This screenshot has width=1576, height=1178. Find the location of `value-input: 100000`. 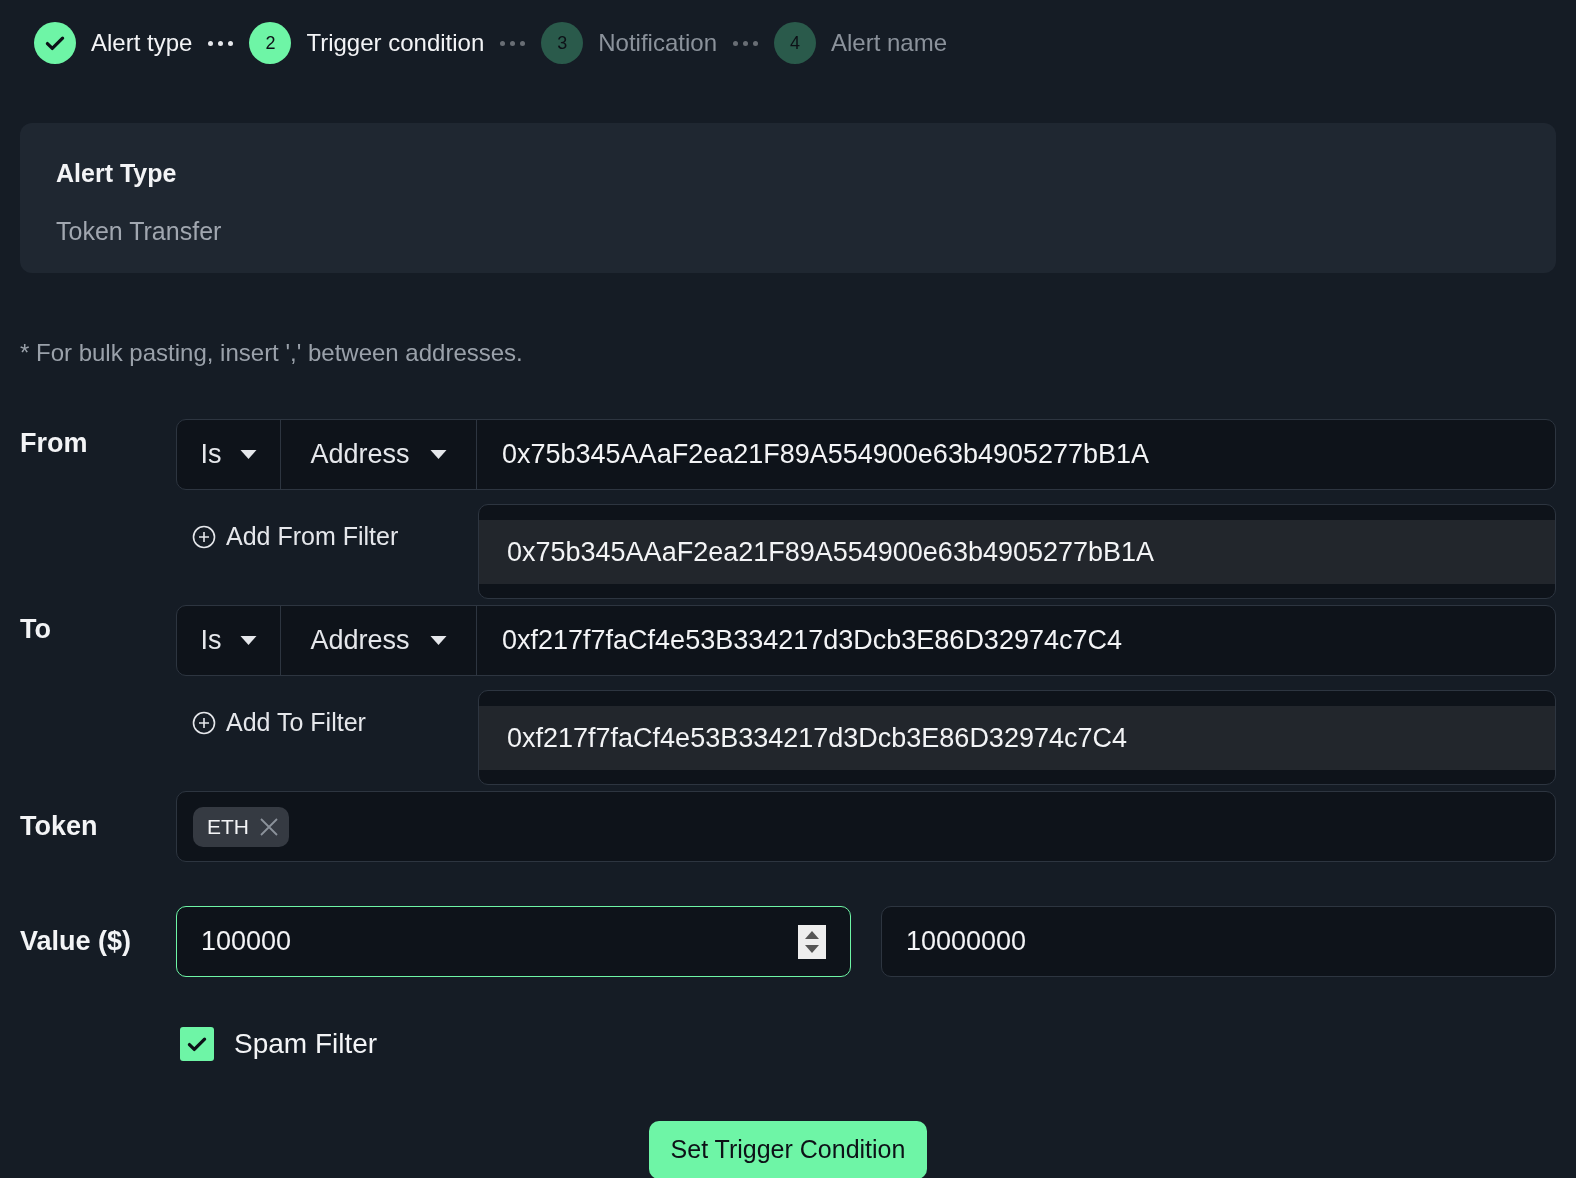

value-input: 100000 is located at coordinates (513, 941).